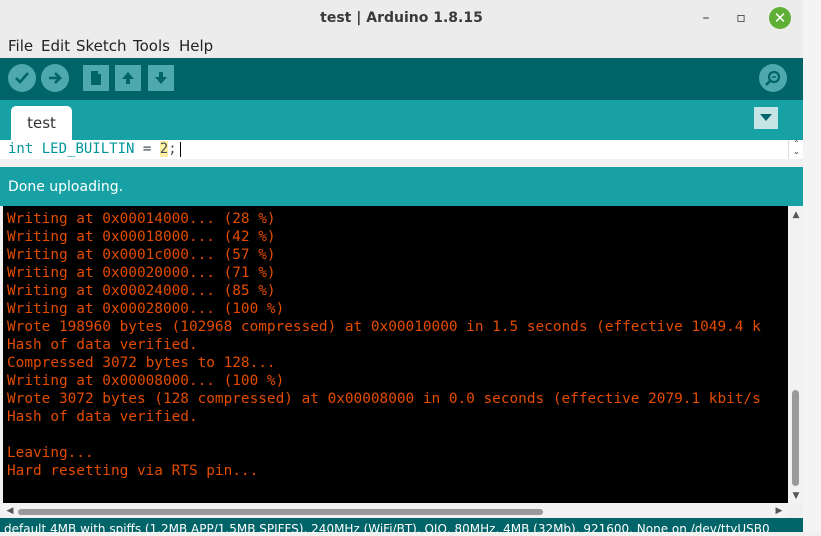 Image resolution: width=821 pixels, height=536 pixels. Describe the element at coordinates (151, 47) in the screenshot. I see `menu-tools: Tools` at that location.